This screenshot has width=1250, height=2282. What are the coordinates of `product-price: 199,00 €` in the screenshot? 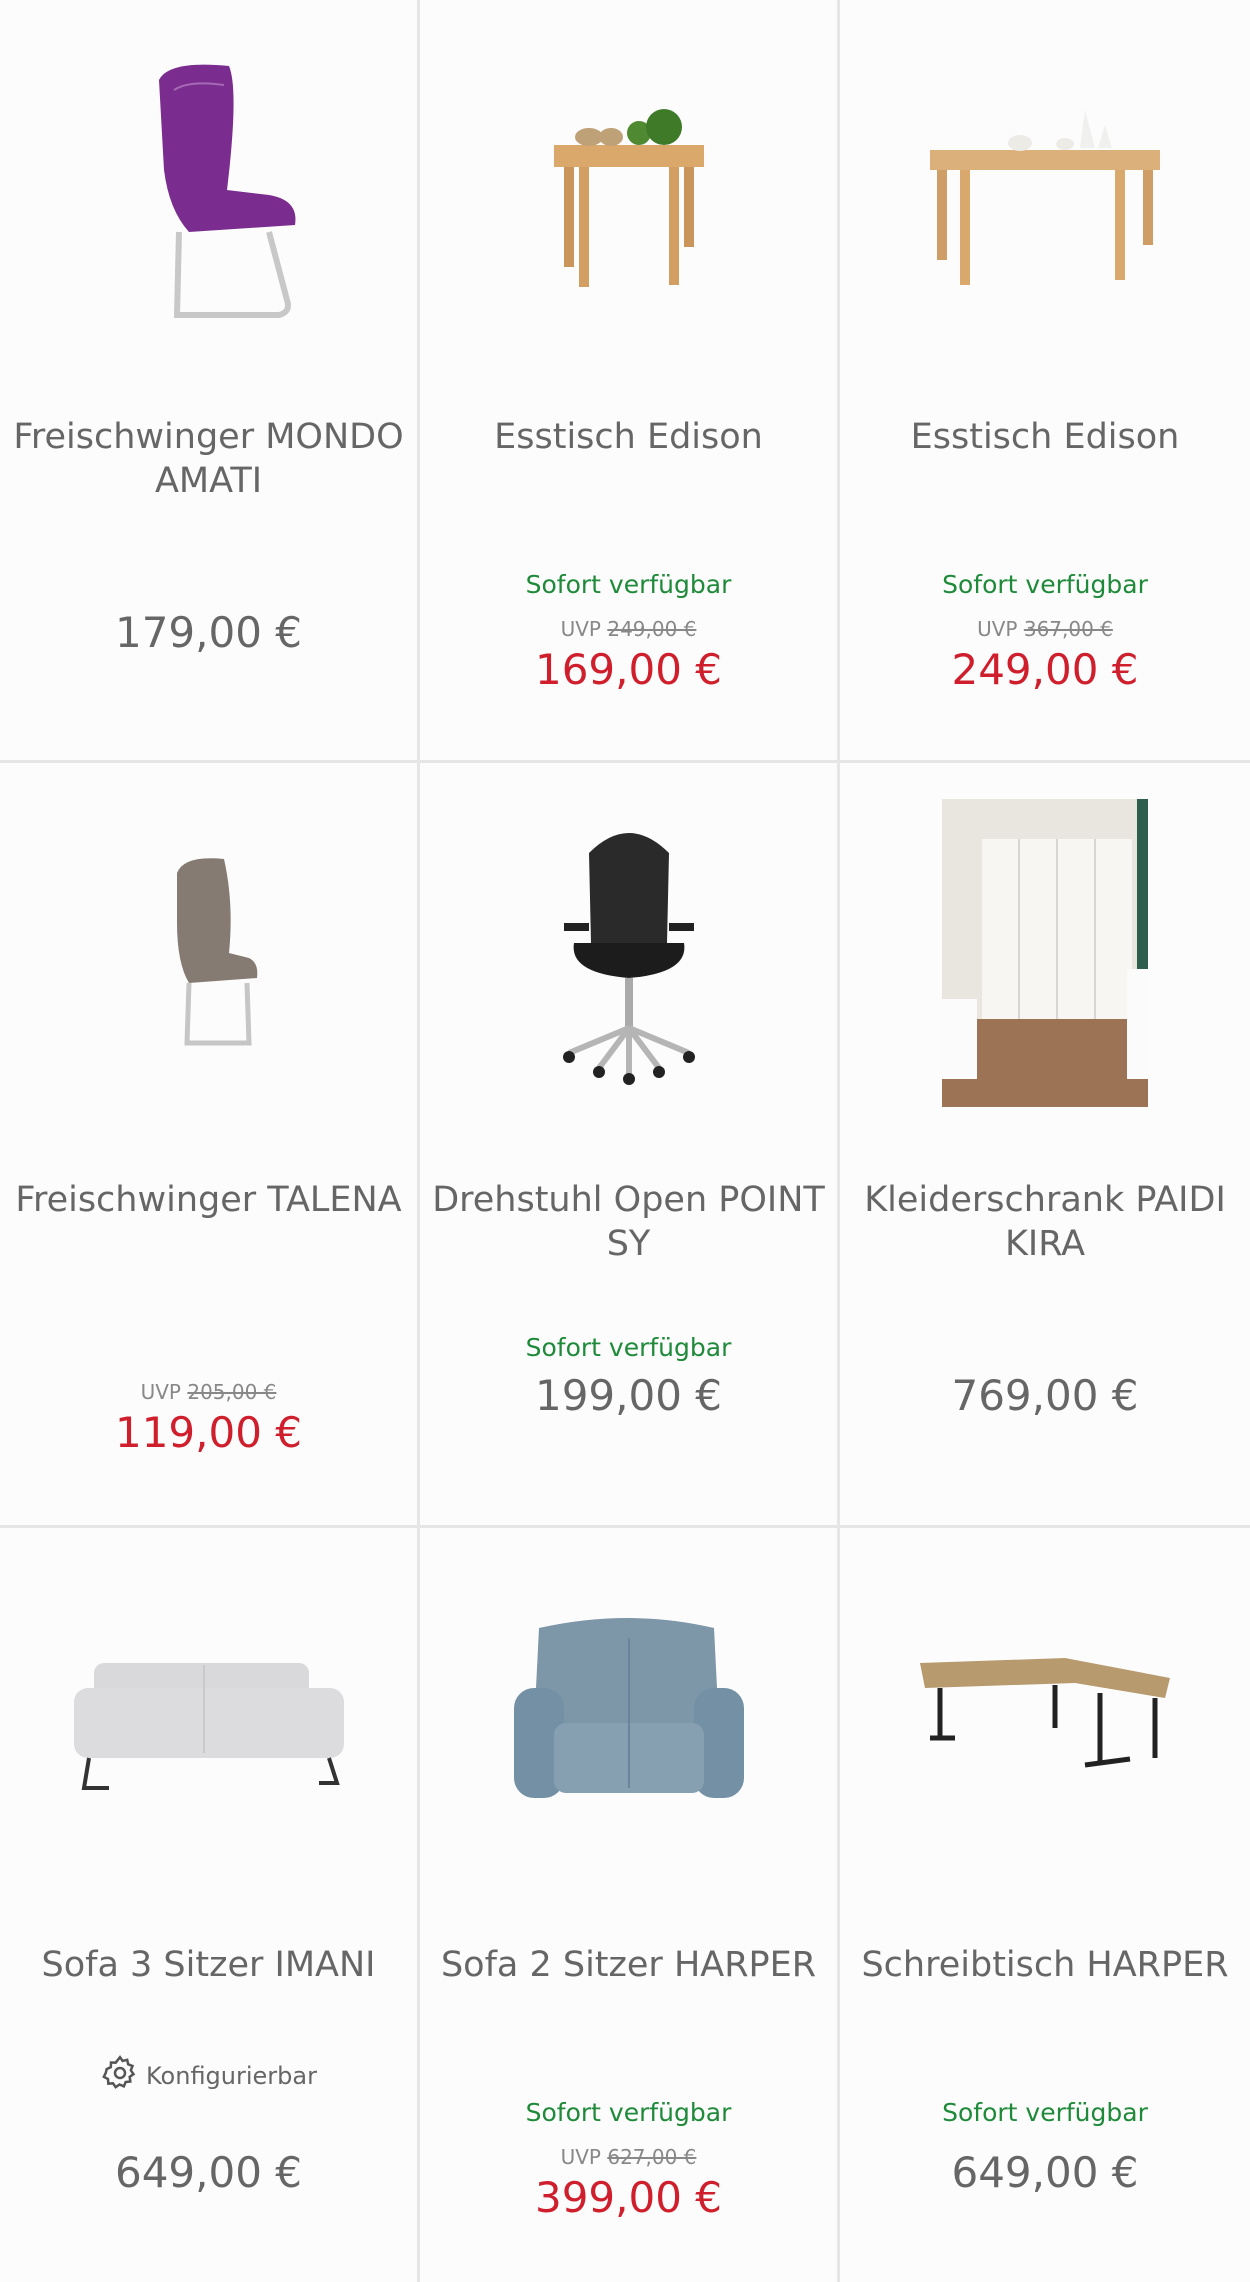 It's located at (628, 1395).